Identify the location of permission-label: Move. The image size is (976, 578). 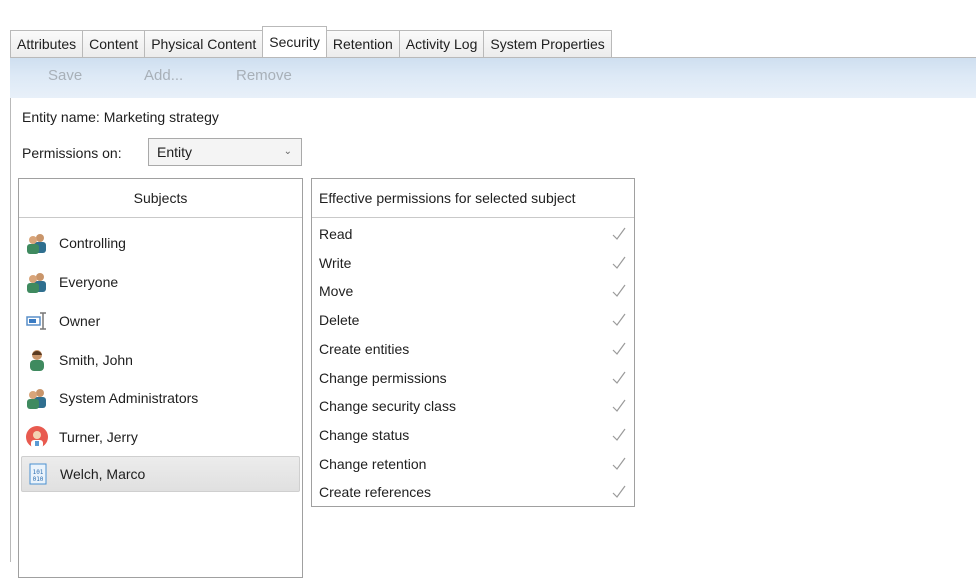
(336, 291).